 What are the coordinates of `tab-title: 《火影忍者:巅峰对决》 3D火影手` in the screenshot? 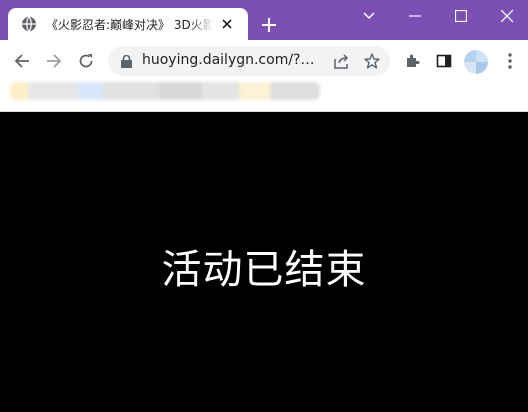 It's located at (130, 24).